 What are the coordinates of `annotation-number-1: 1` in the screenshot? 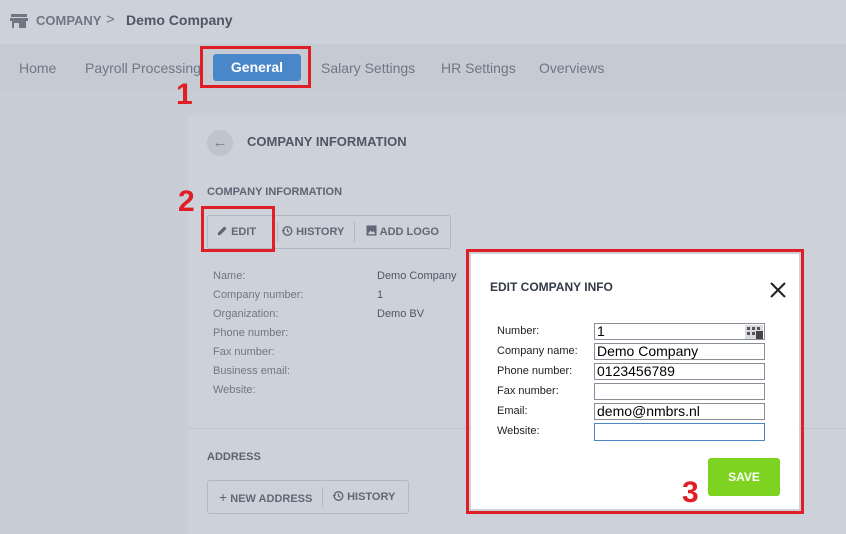 It's located at (184, 94).